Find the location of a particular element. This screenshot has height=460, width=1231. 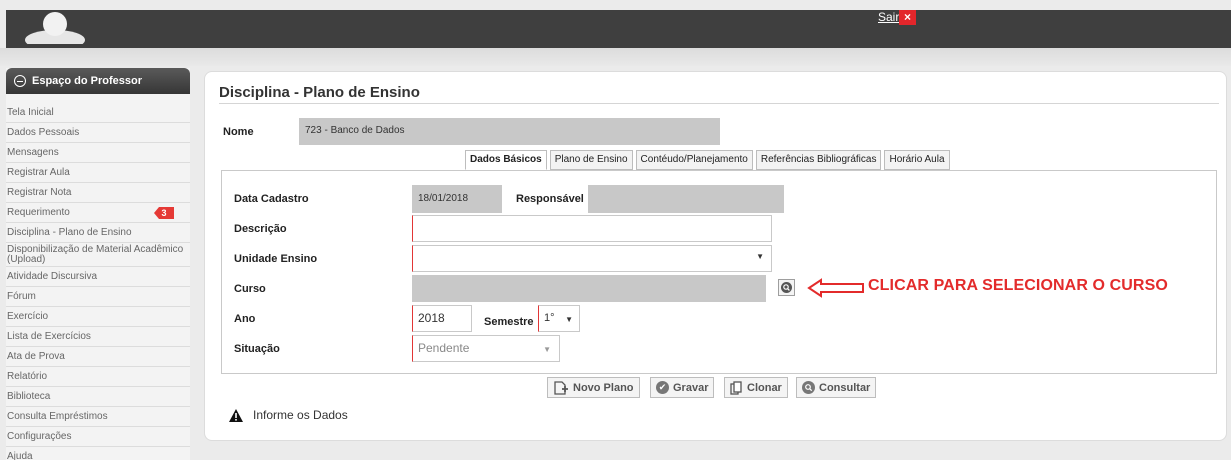

sidebar-item-tela-inicial: Tela Inicial is located at coordinates (98, 113).